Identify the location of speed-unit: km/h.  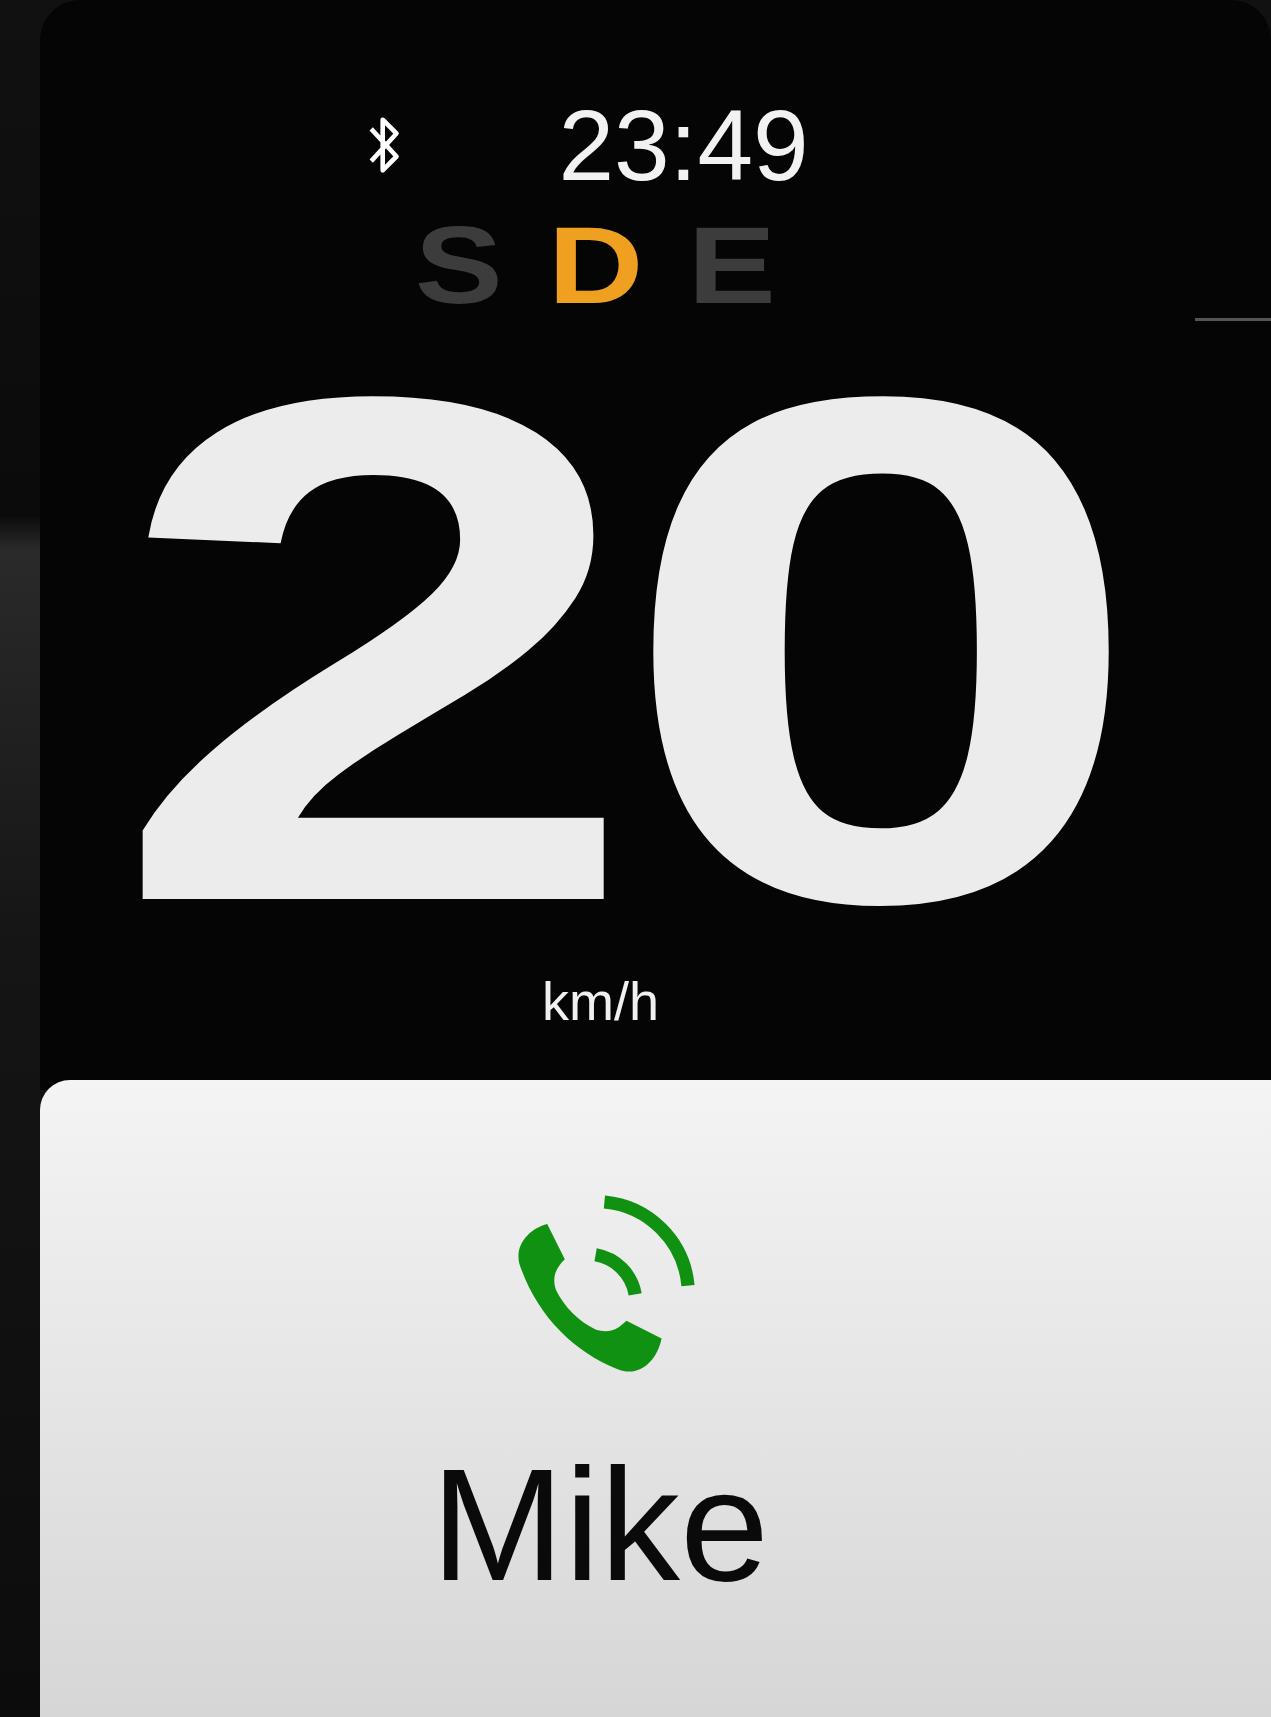
(600, 1001).